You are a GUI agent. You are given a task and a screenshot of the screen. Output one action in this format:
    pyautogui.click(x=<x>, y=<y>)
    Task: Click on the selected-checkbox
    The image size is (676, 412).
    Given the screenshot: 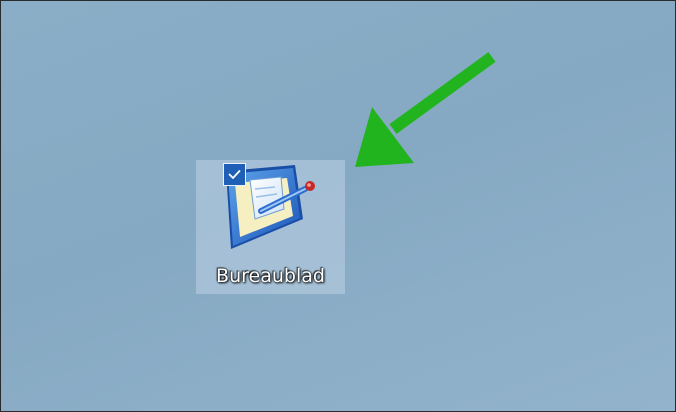 What is the action you would take?
    pyautogui.click(x=234, y=174)
    